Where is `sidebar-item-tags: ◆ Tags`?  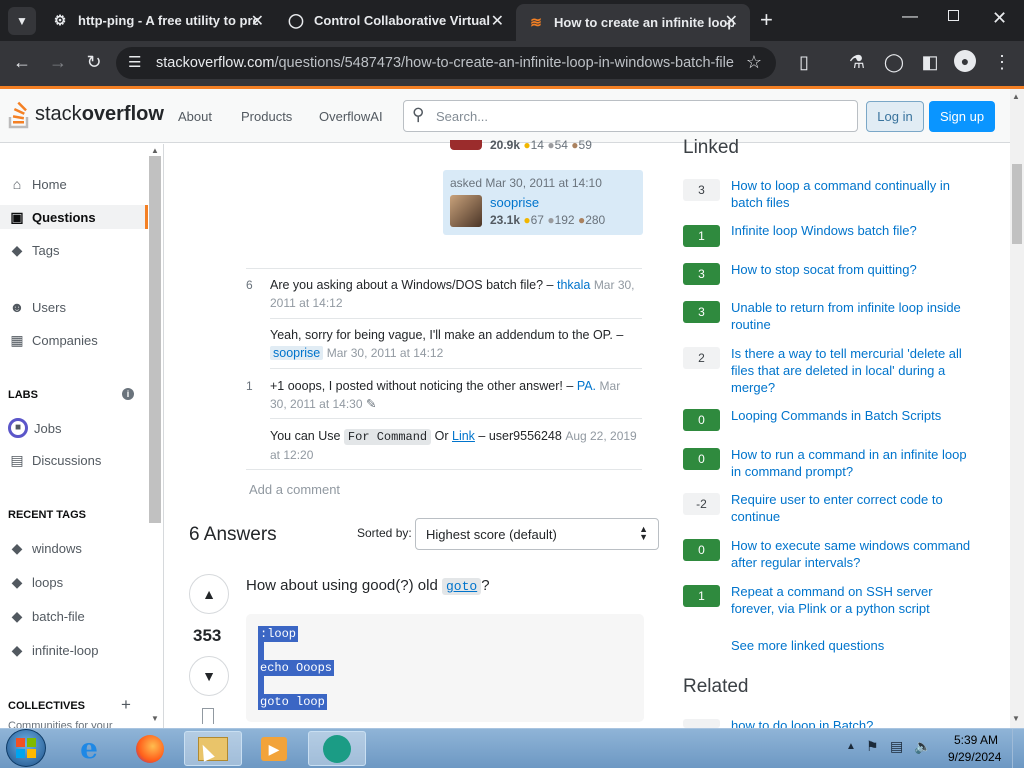 sidebar-item-tags: ◆ Tags is located at coordinates (34, 250).